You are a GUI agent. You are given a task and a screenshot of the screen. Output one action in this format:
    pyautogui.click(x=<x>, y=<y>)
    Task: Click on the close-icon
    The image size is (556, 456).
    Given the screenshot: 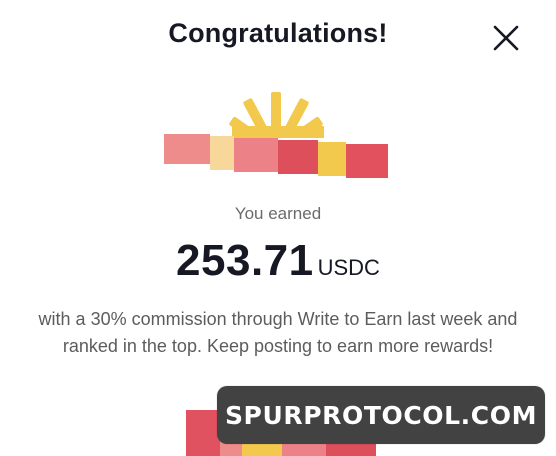 What is the action you would take?
    pyautogui.click(x=506, y=38)
    